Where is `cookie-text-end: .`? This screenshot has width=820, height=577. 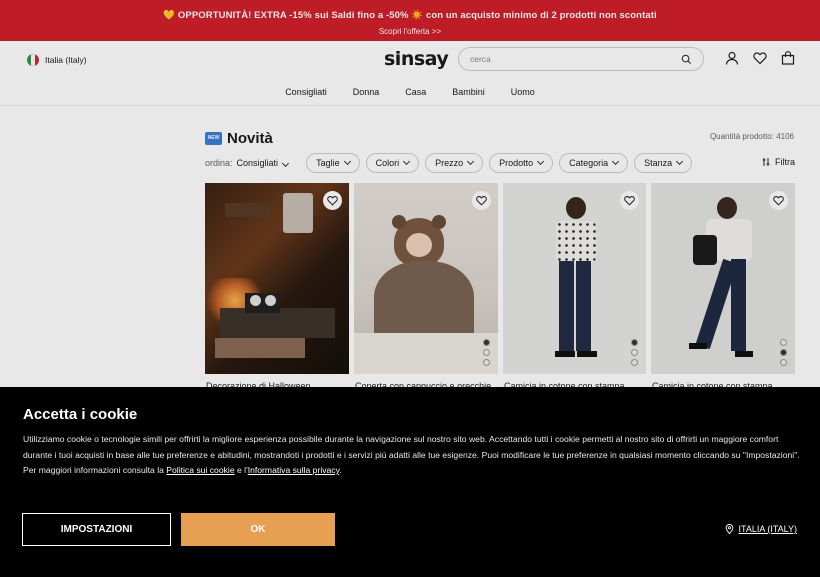
cookie-text-end: . is located at coordinates (340, 470).